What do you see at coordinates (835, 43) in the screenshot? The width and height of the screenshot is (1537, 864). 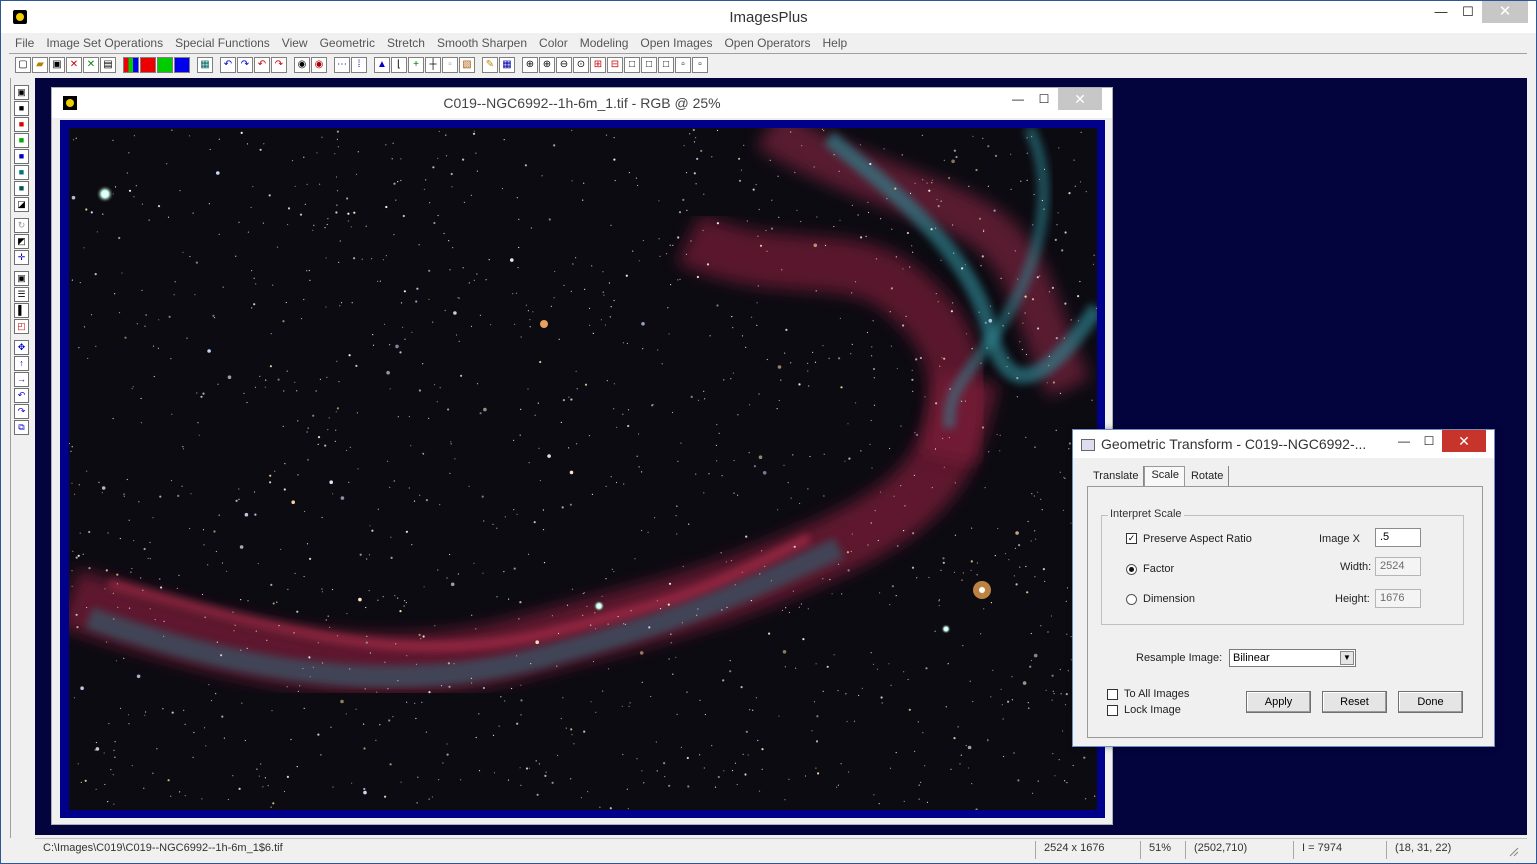 I see `menu-help: Help` at bounding box center [835, 43].